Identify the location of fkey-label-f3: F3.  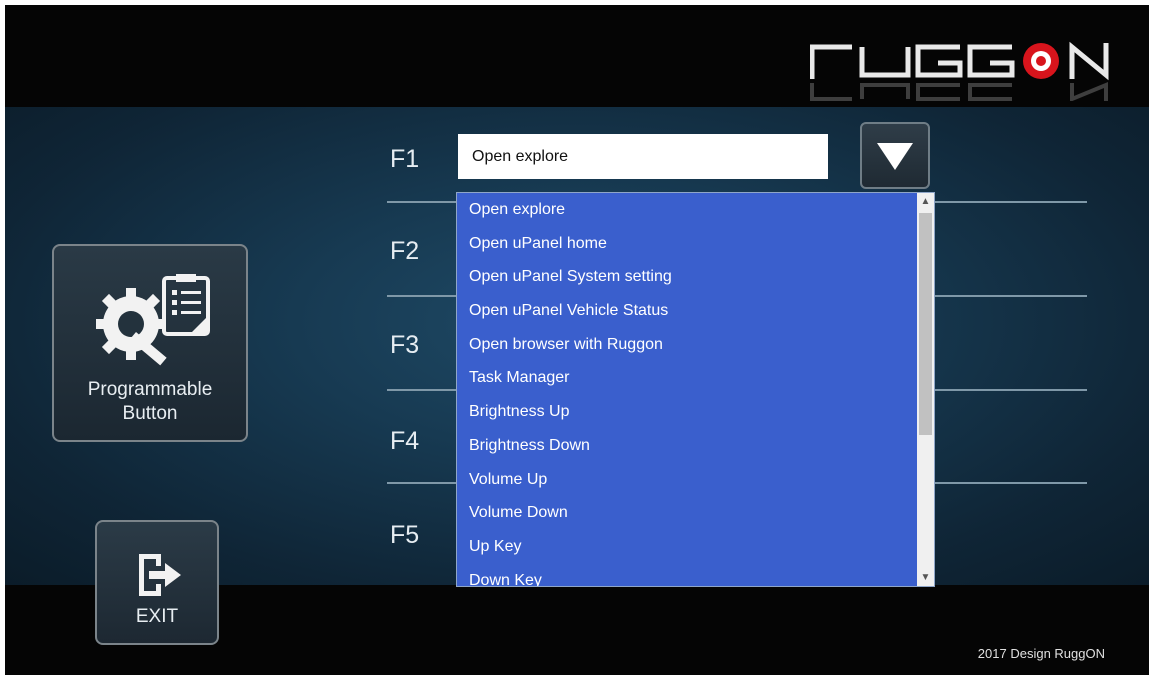
(405, 345).